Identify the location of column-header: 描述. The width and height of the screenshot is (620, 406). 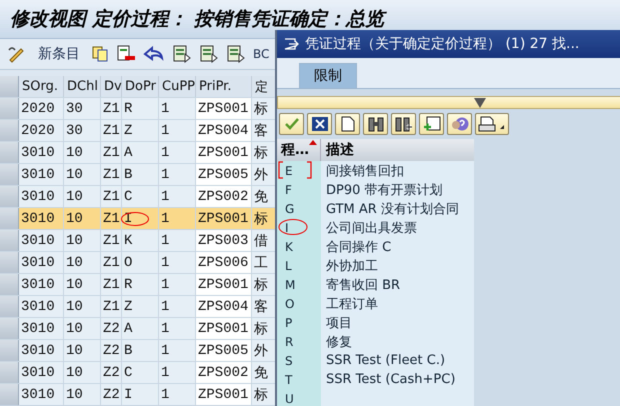
(337, 150).